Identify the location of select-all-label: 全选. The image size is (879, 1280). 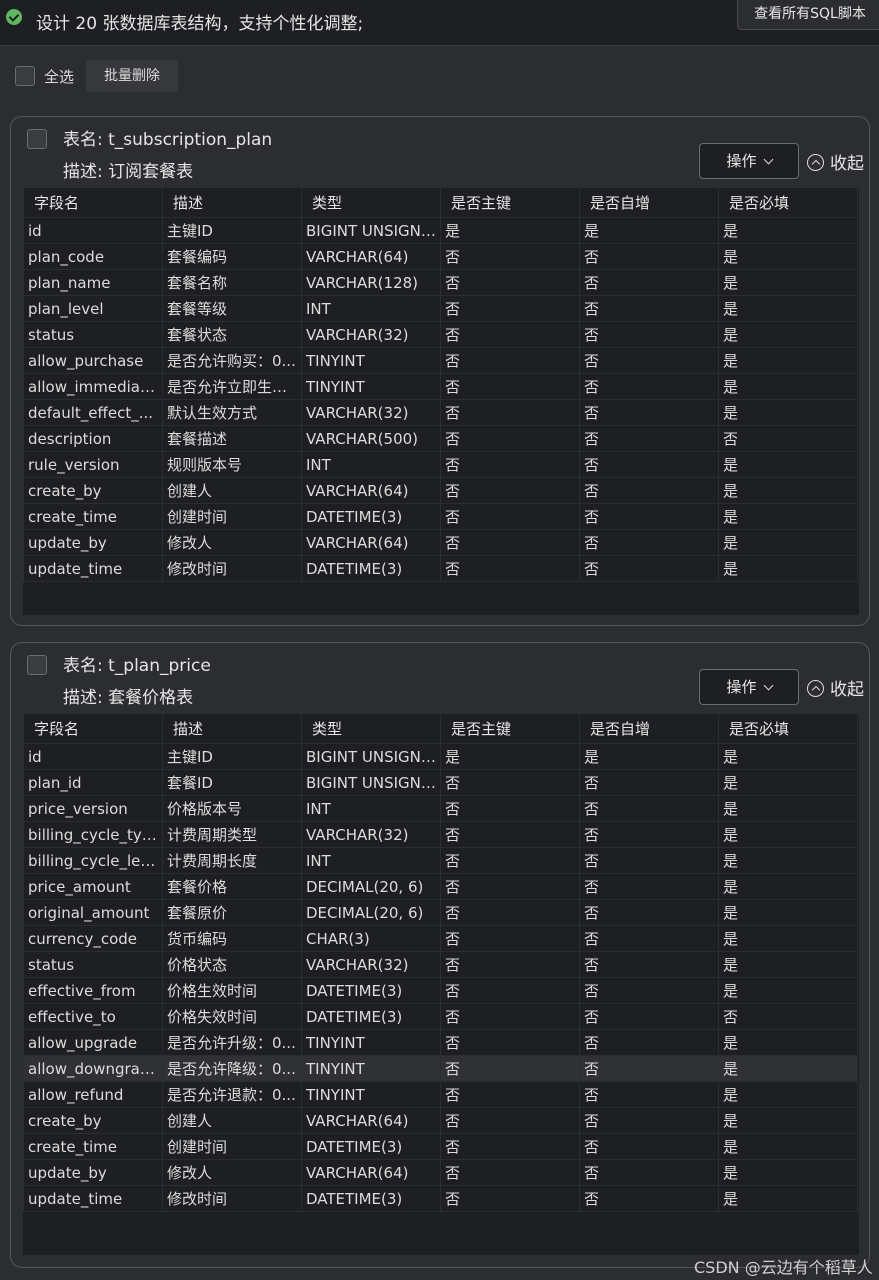
(59, 77).